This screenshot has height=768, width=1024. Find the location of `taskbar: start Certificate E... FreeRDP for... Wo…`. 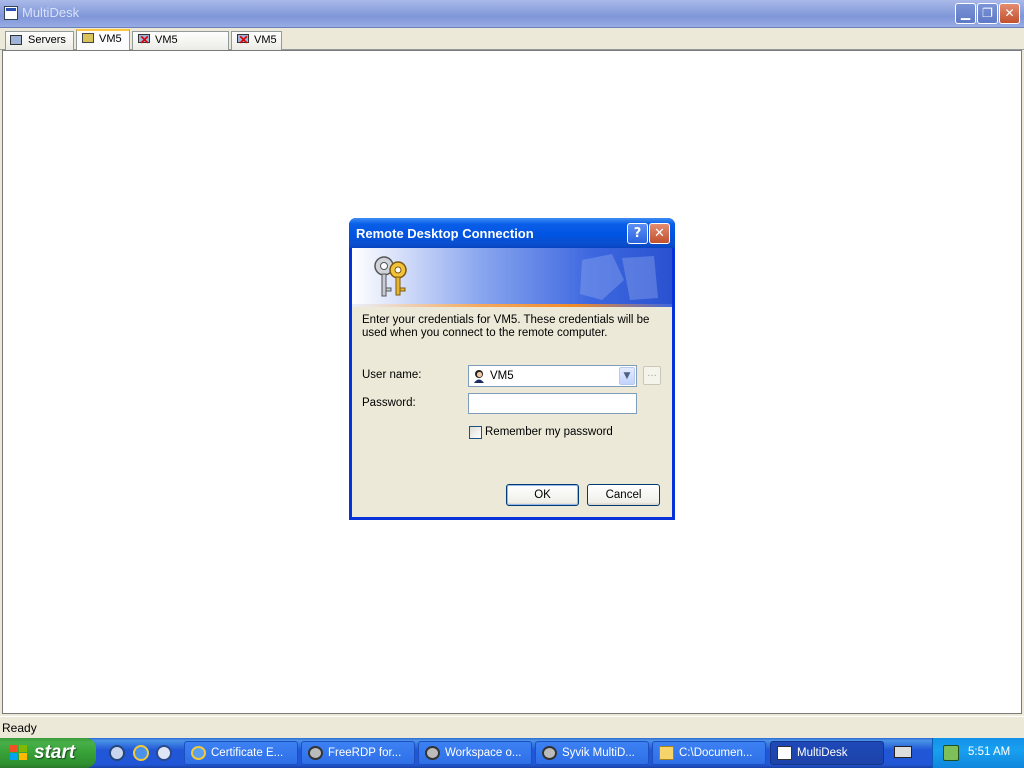

taskbar: start Certificate E... FreeRDP for... Wo… is located at coordinates (512, 753).